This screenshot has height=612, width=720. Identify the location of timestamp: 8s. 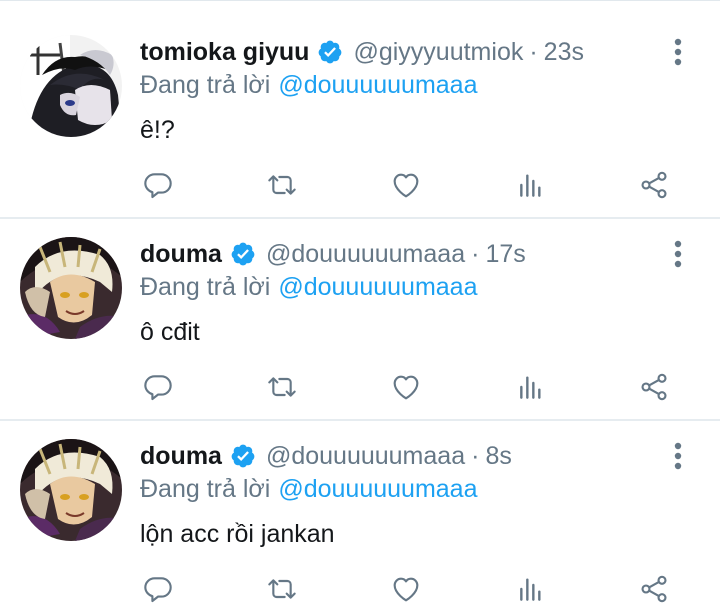
(498, 456).